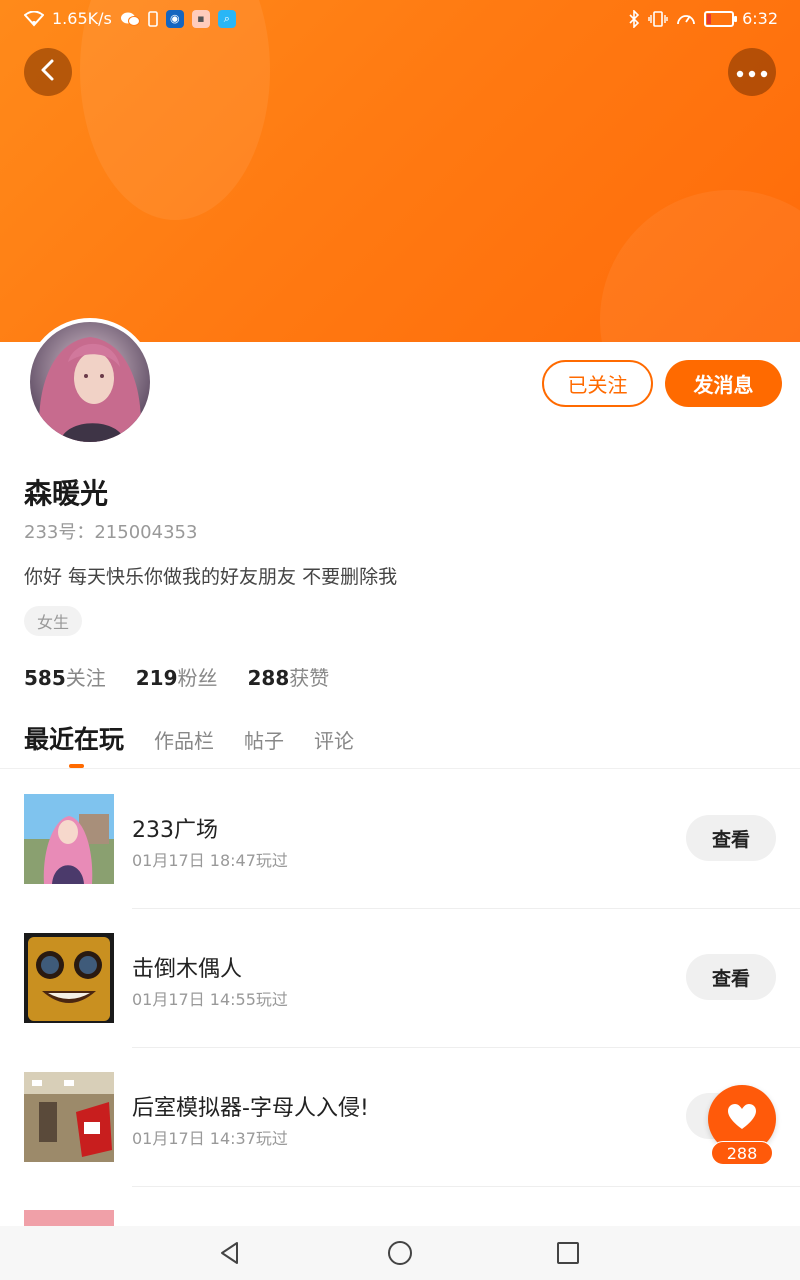 The image size is (800, 1280). Describe the element at coordinates (45, 678) in the screenshot. I see `stat-number: 585` at that location.